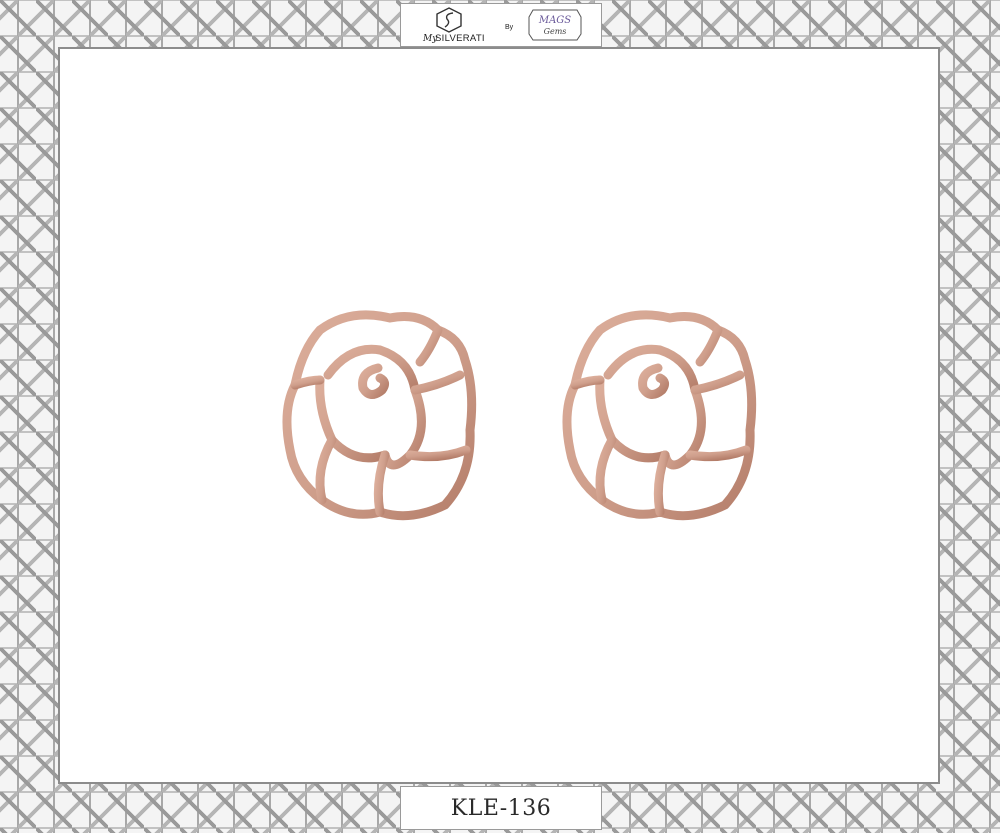 The height and width of the screenshot is (833, 1000). Describe the element at coordinates (460, 38) in the screenshot. I see `brand-name: SILVERATI` at that location.